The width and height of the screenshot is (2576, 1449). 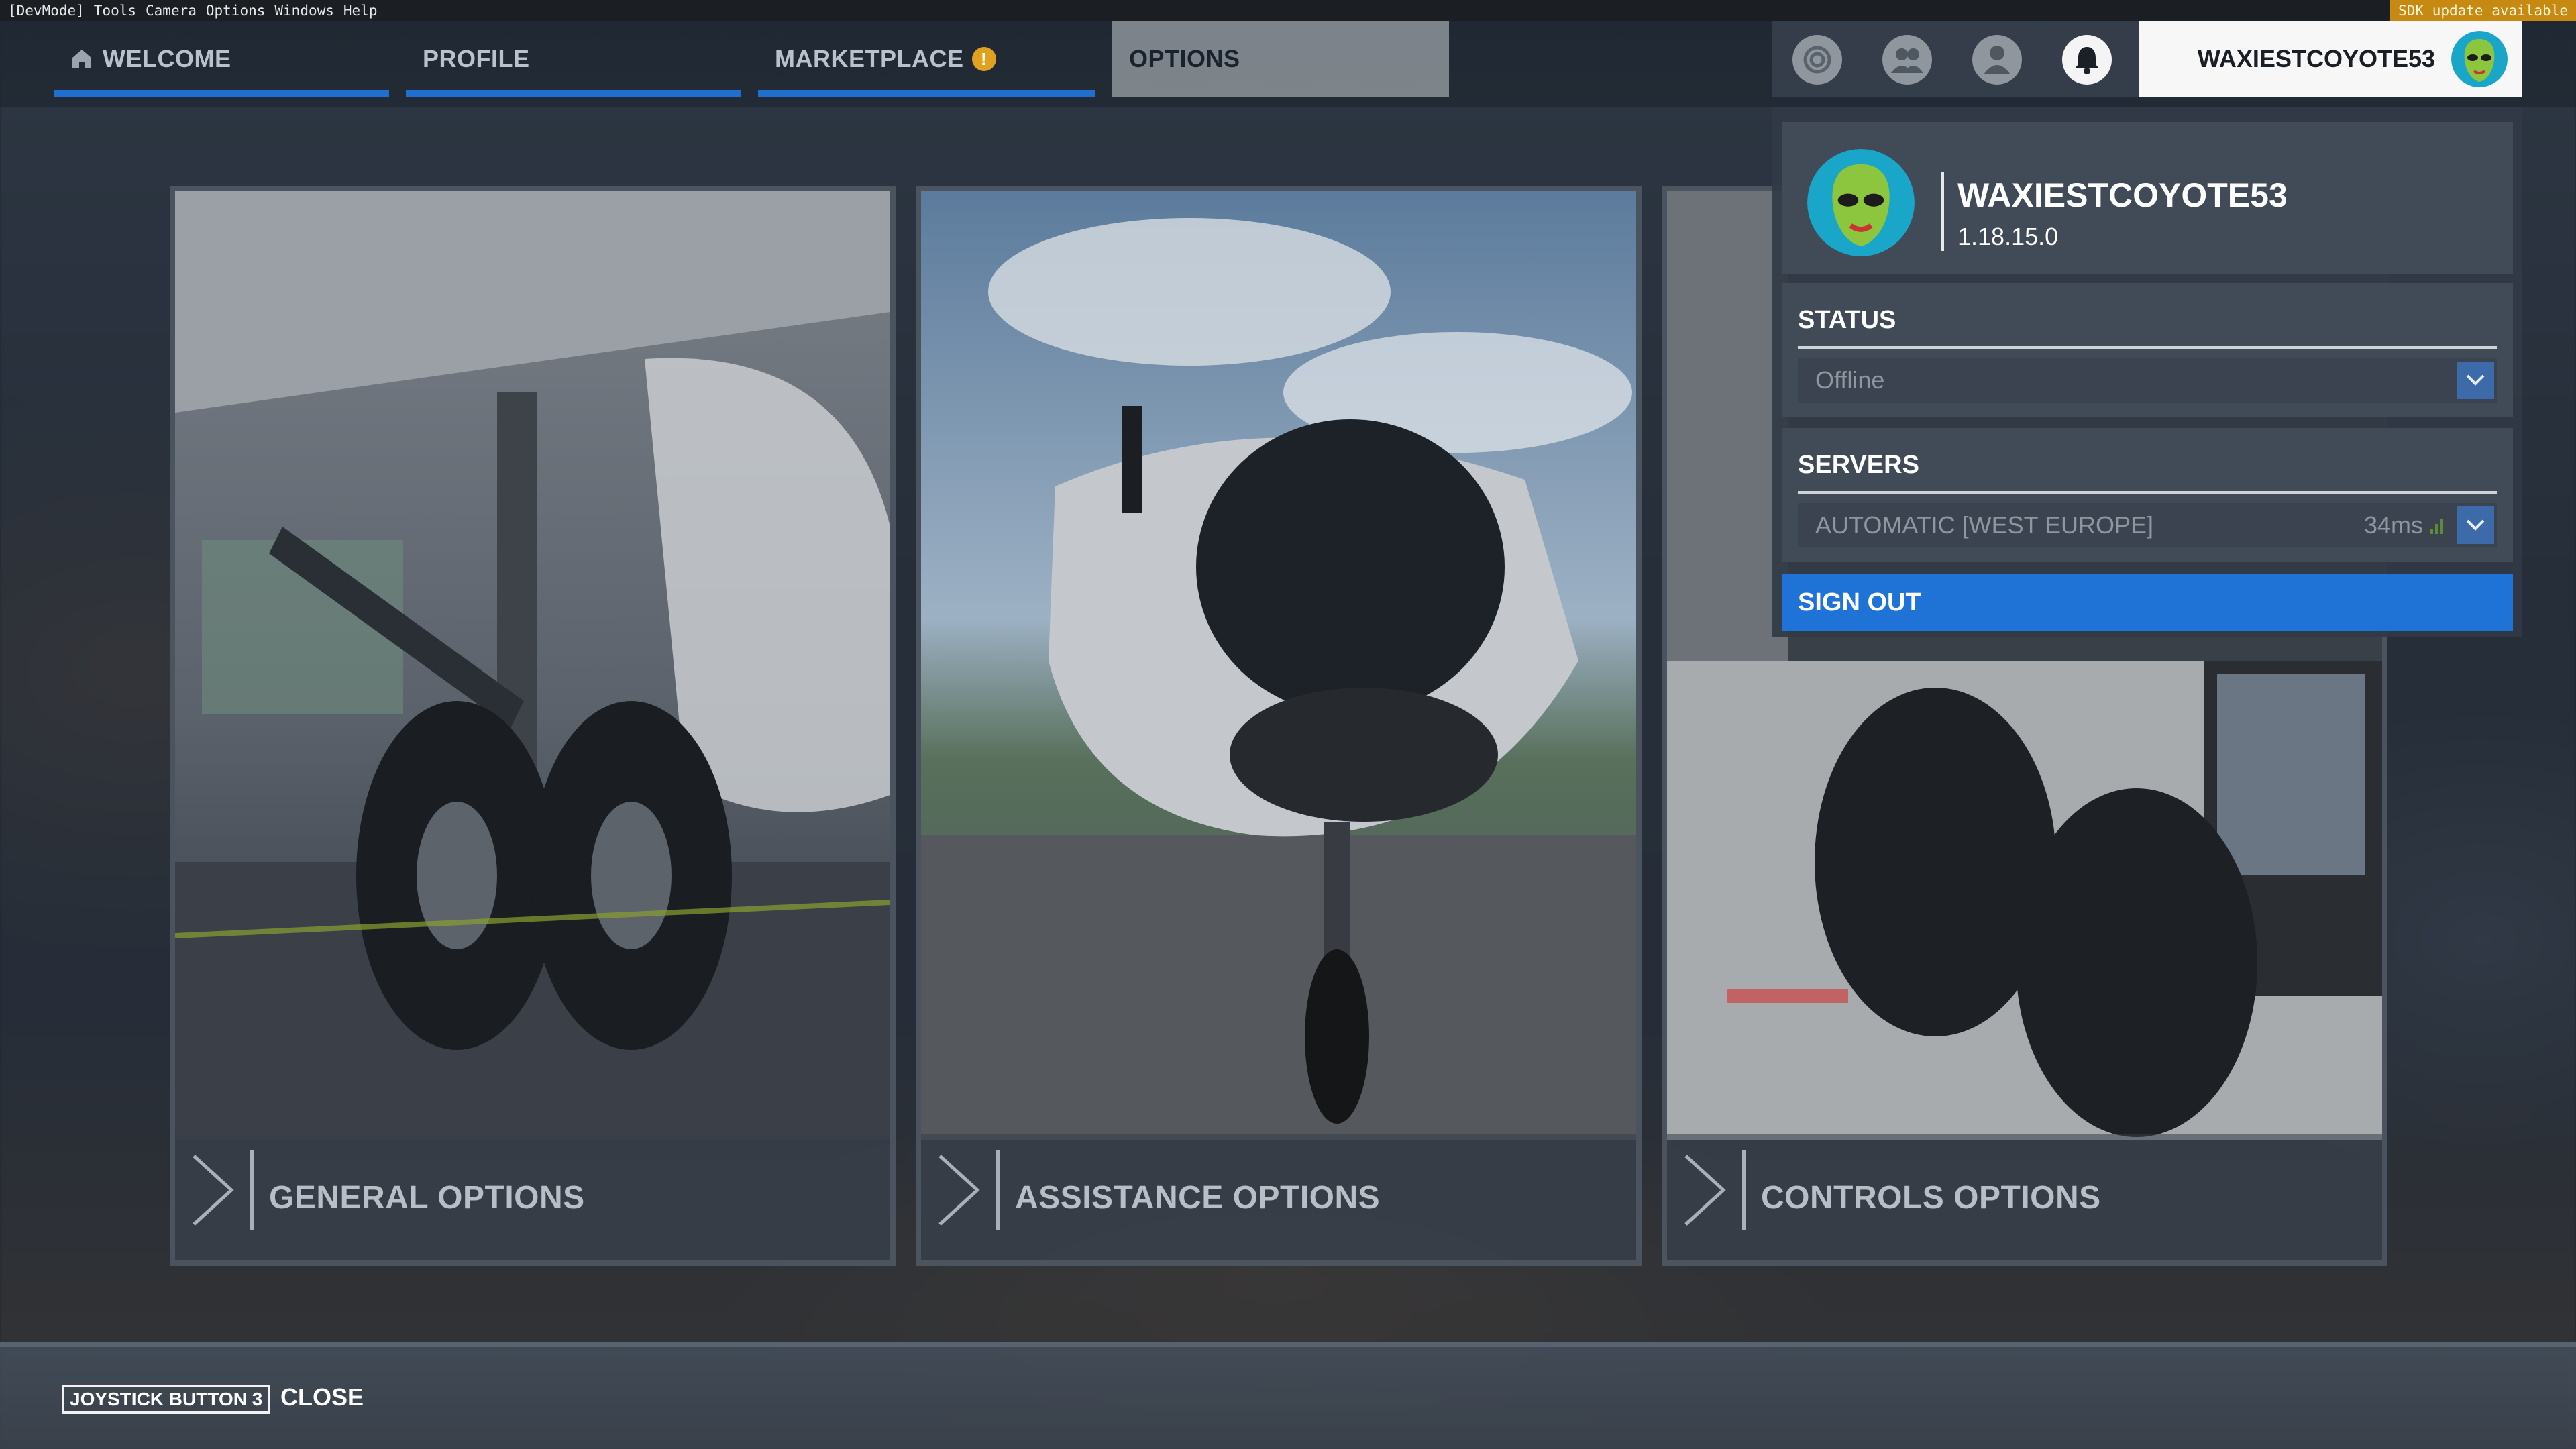 What do you see at coordinates (2316, 58) in the screenshot?
I see `account-username: WAXIESTCOYOTE53` at bounding box center [2316, 58].